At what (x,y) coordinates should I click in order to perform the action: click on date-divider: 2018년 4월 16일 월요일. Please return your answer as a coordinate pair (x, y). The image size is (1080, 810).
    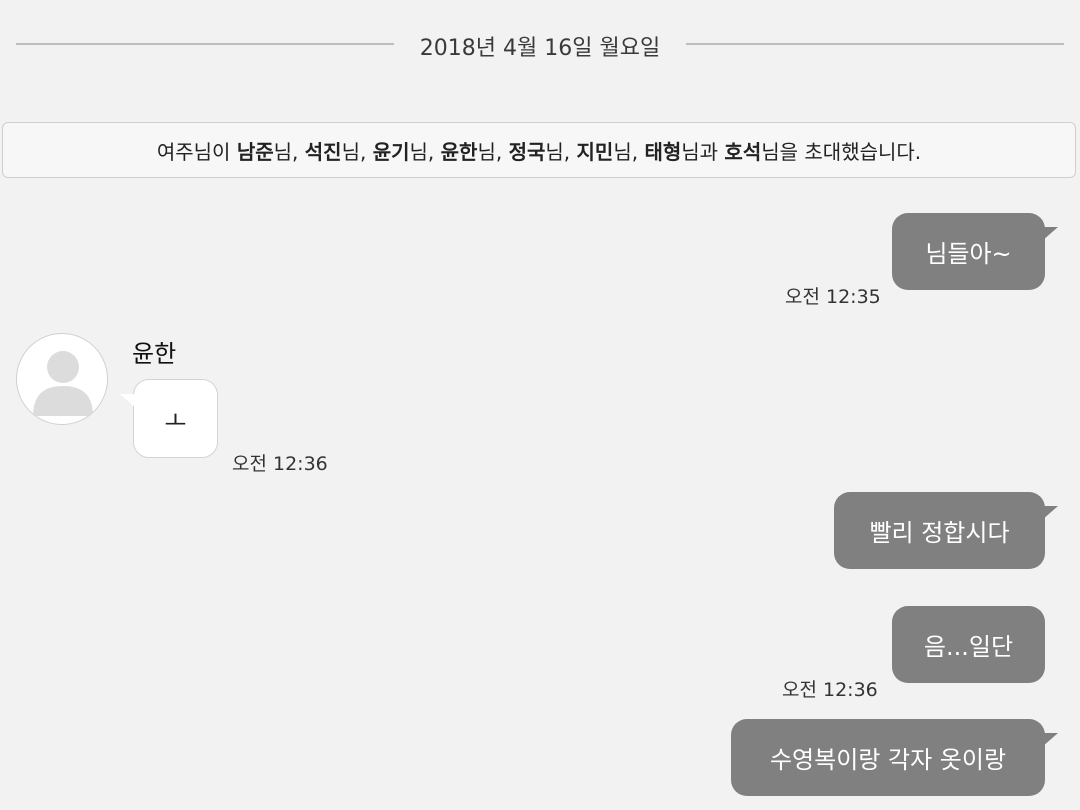
    Looking at the image, I should click on (540, 44).